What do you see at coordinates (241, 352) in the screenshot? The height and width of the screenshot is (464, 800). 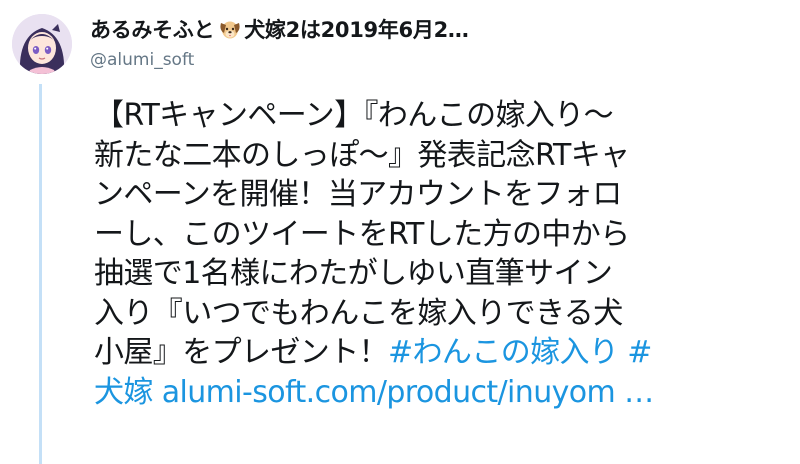 I see `tweet-line-text: 小屋』をプレゼント！` at bounding box center [241, 352].